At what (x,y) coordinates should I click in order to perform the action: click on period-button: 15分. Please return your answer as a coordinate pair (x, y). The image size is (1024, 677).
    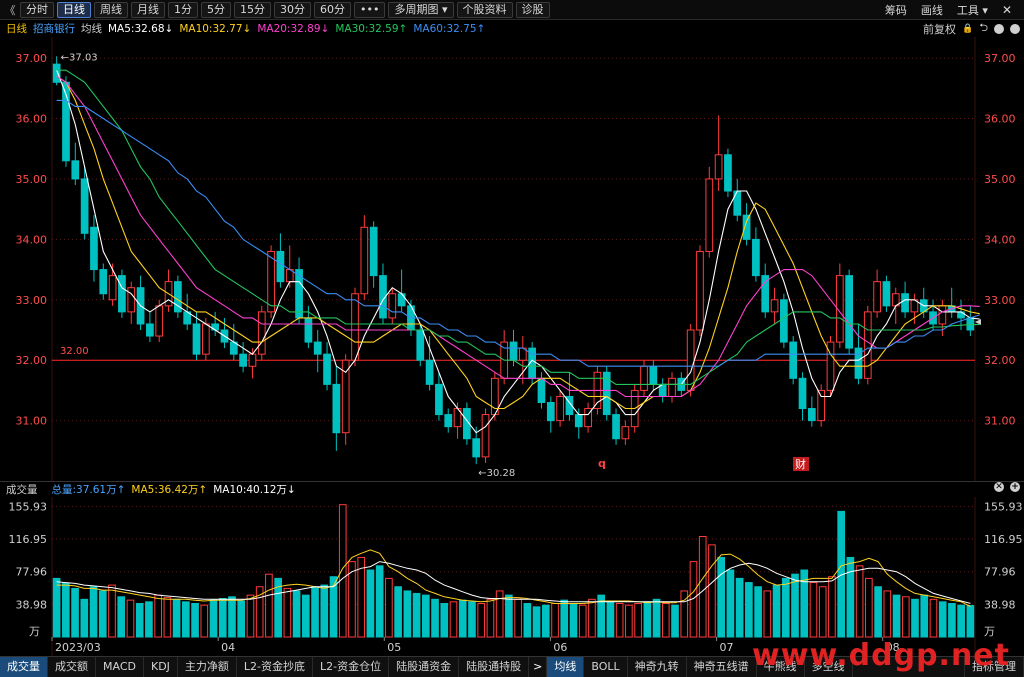
    Looking at the image, I should click on (252, 9).